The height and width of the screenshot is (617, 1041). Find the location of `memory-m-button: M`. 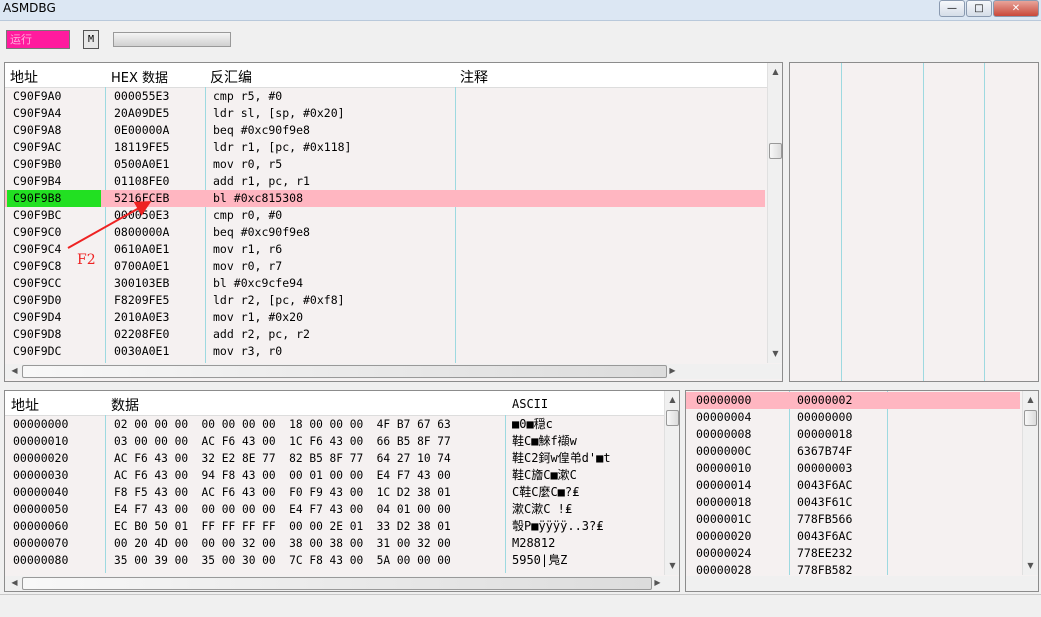

memory-m-button: M is located at coordinates (91, 39).